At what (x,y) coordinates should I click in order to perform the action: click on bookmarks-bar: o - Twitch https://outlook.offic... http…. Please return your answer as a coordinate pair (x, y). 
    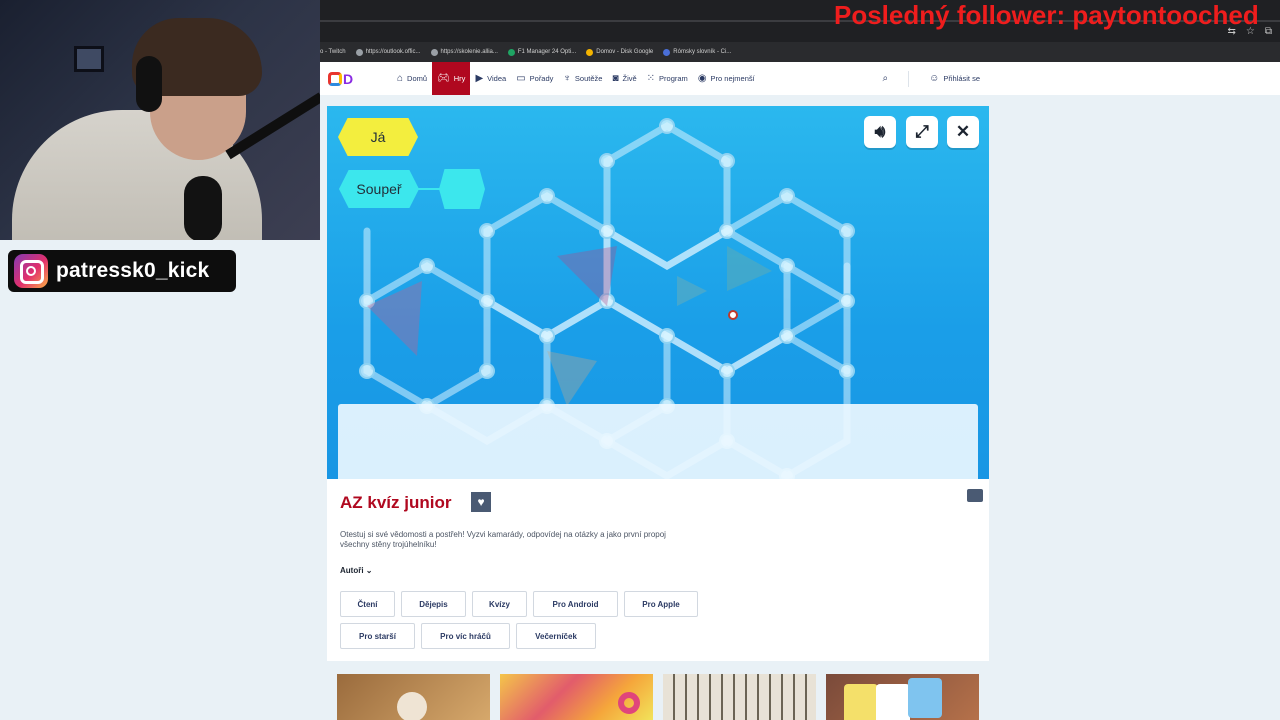
    Looking at the image, I should click on (800, 52).